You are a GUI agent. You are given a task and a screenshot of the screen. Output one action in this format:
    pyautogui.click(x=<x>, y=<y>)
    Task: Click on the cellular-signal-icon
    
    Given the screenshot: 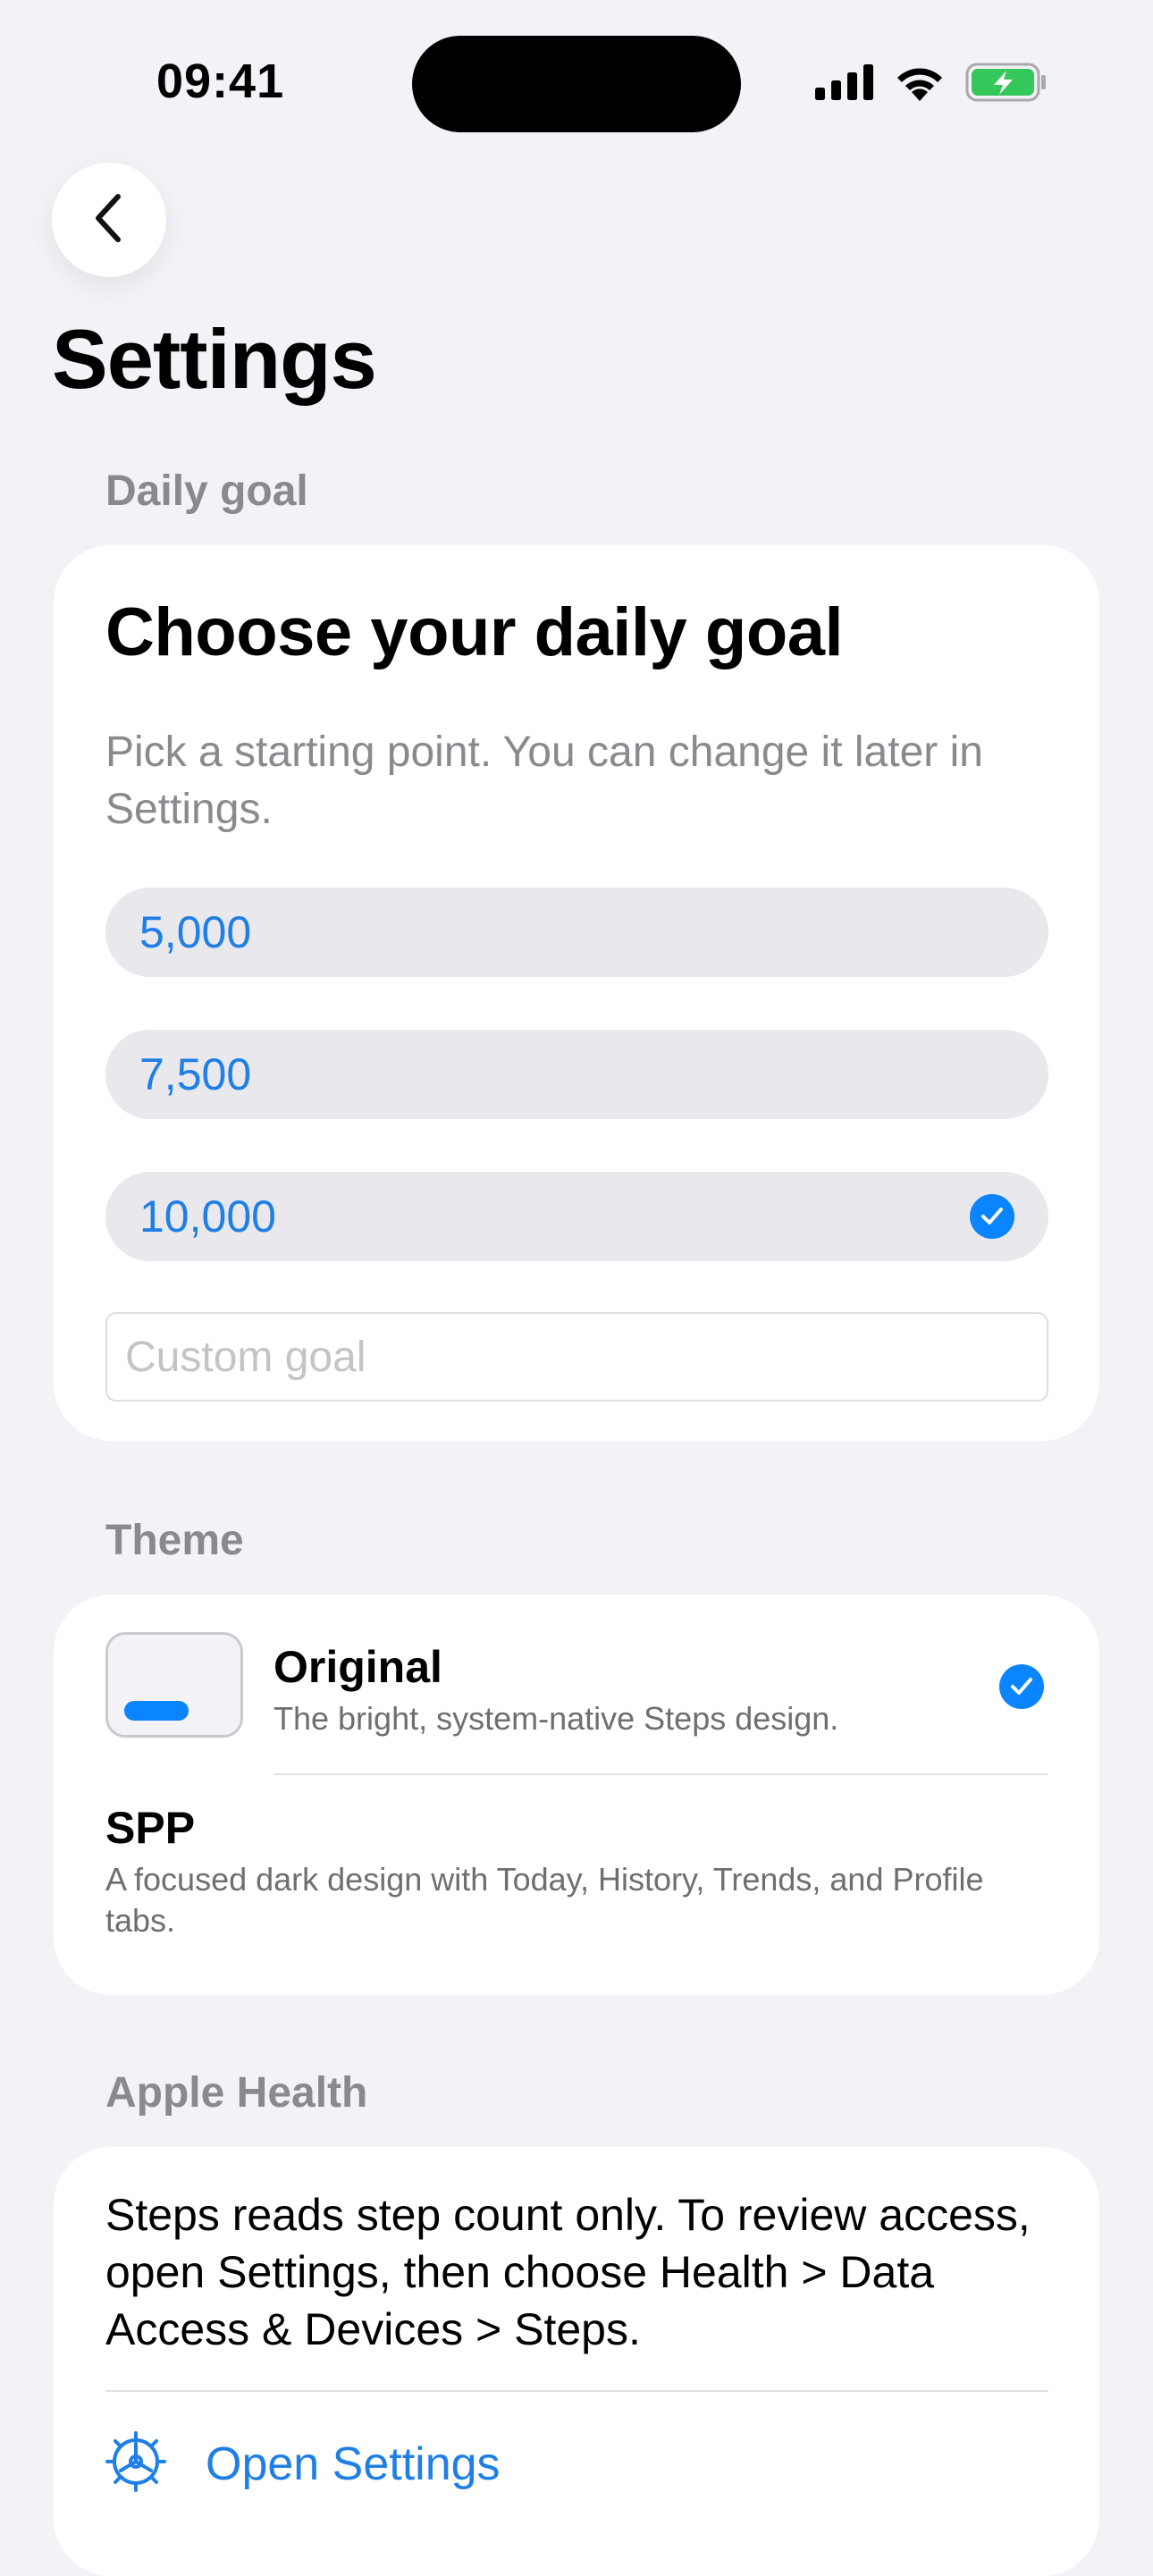 What is the action you would take?
    pyautogui.click(x=844, y=84)
    